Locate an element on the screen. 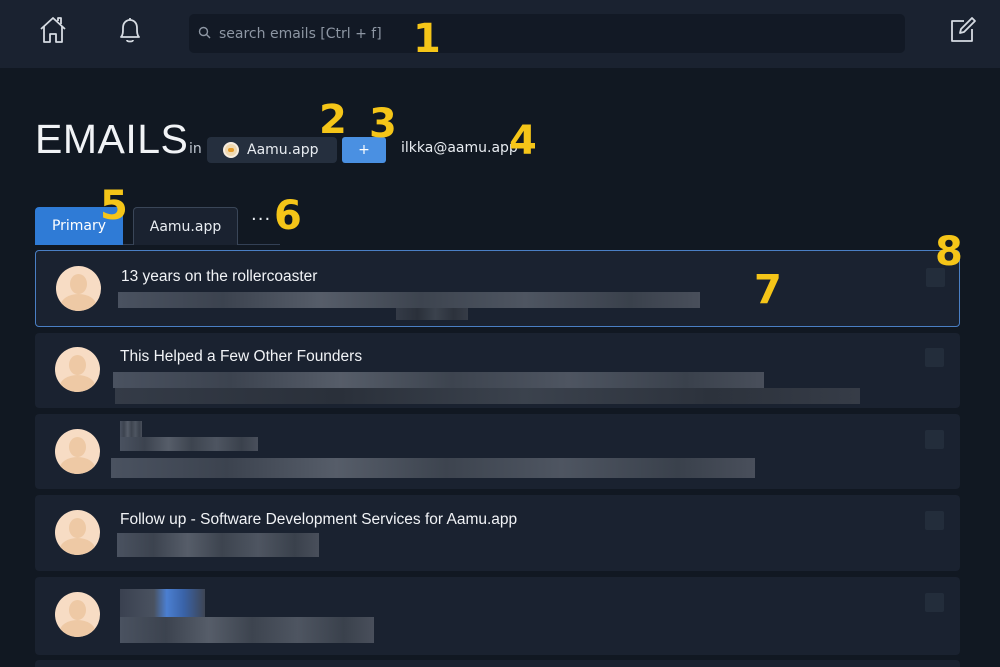 The image size is (1000, 667). annotation-label: 1 is located at coordinates (427, 39).